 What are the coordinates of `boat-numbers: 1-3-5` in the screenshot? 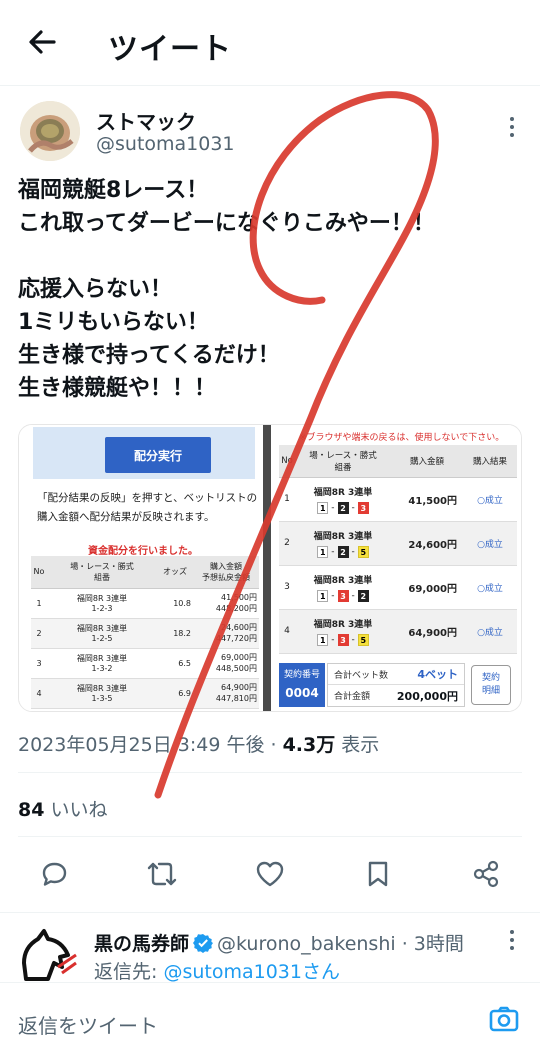 It's located at (343, 639).